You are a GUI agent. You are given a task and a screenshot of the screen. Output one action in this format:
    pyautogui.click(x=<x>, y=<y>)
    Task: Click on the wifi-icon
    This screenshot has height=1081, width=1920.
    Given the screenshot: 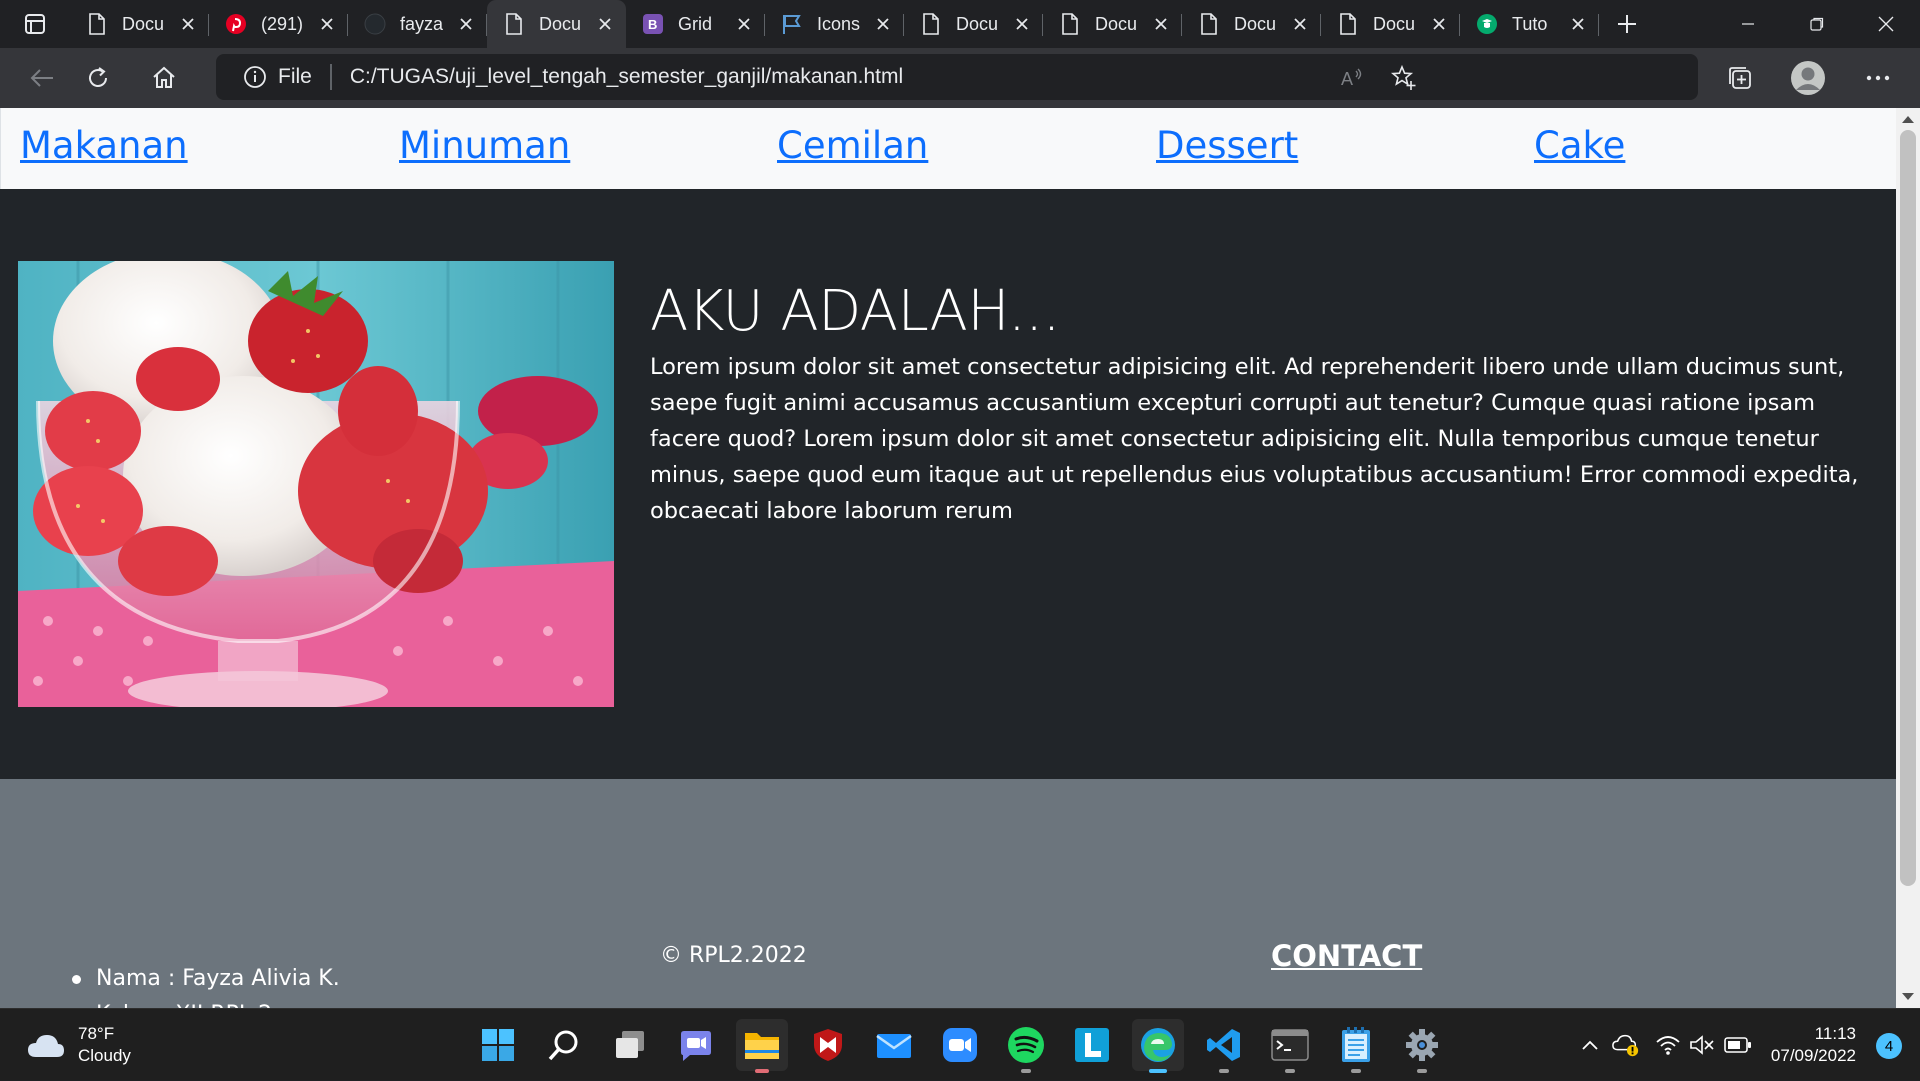 What is the action you would take?
    pyautogui.click(x=1668, y=1045)
    